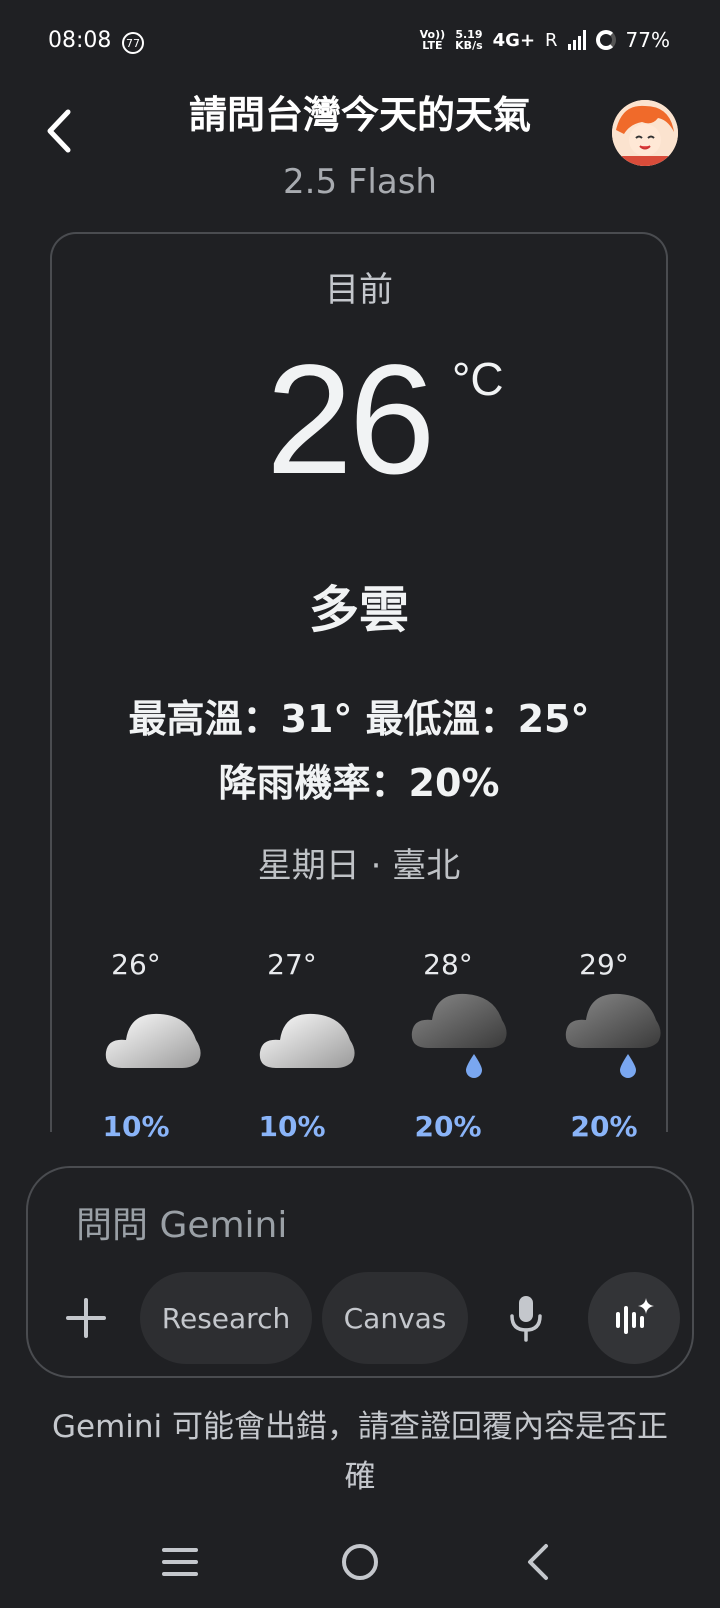  I want to click on high-low-temperature: 最高溫：31° 最低溫：25°, so click(359, 719).